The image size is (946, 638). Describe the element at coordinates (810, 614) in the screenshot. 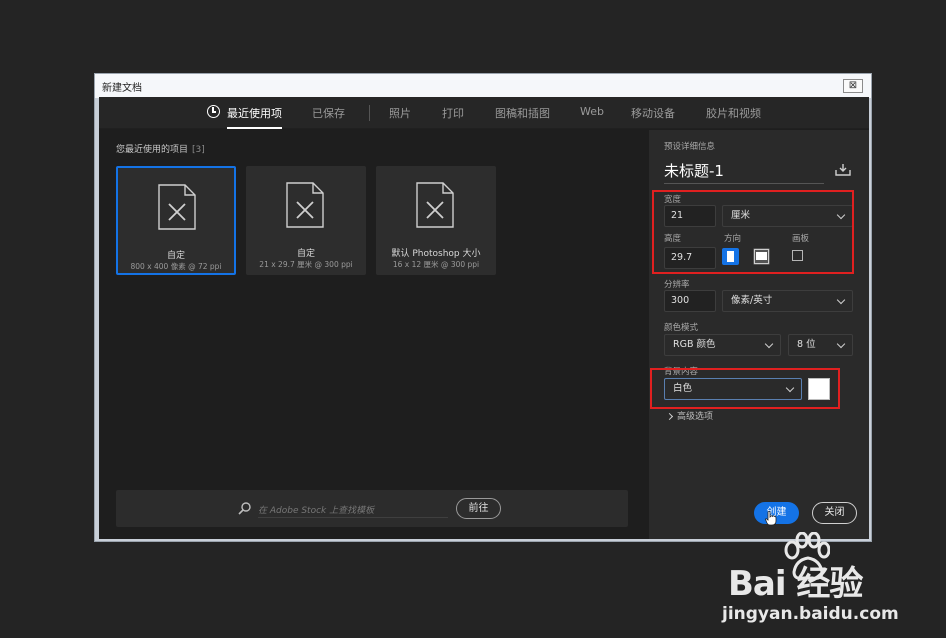

I see `watermark-url: jingyan.baidu.com` at that location.